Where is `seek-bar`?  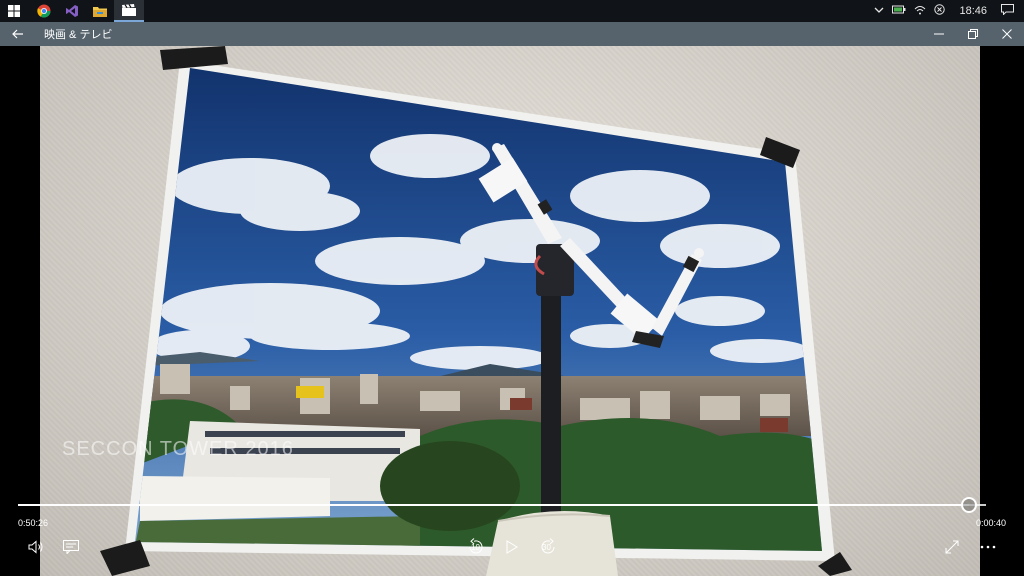 seek-bar is located at coordinates (502, 505).